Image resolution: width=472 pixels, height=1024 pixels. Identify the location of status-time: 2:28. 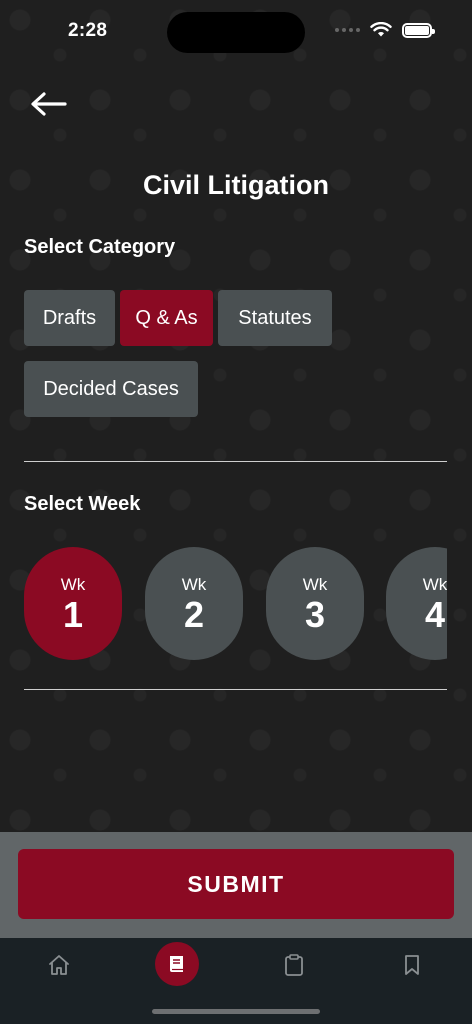
(88, 30).